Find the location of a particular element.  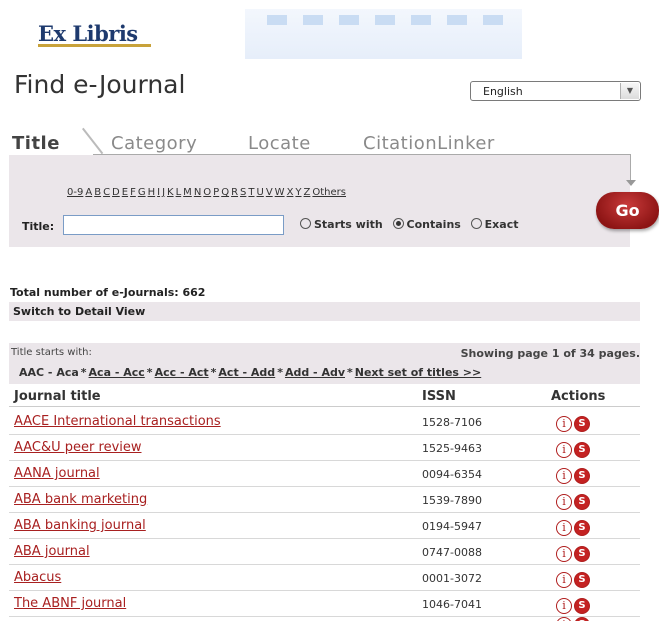

alphabet-link: A is located at coordinates (88, 192).